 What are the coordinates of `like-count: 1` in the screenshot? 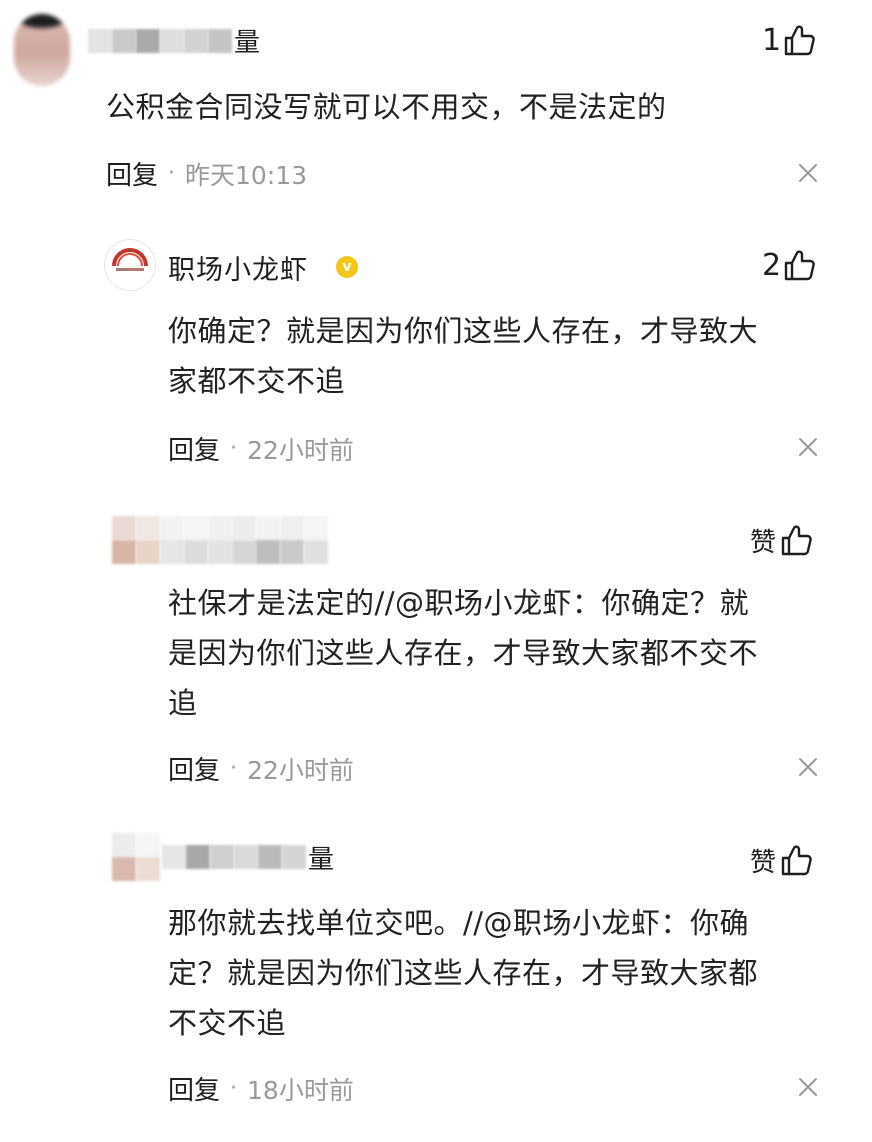 It's located at (772, 40).